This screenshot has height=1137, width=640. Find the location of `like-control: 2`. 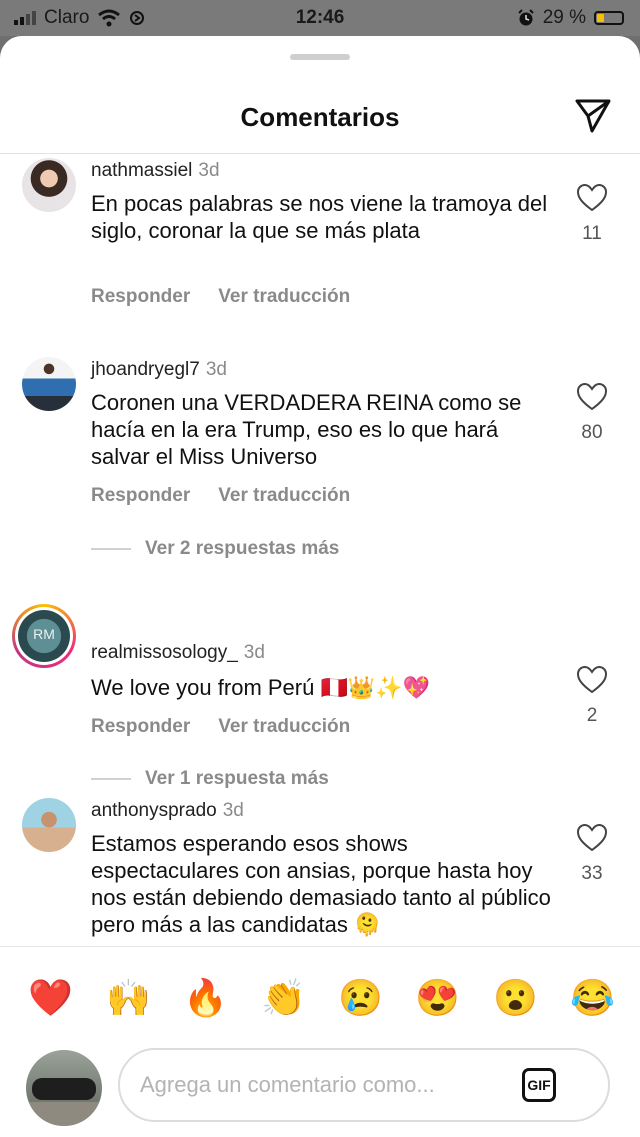

like-control: 2 is located at coordinates (592, 696).